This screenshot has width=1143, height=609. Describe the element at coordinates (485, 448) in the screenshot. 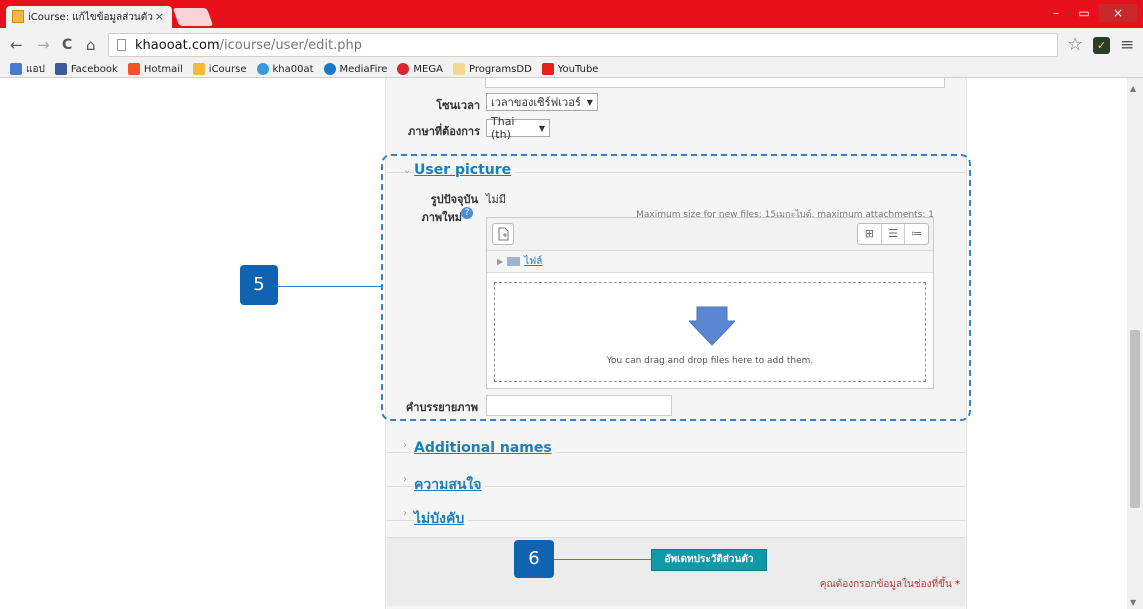

I see `section-additional-names: Additional names` at that location.